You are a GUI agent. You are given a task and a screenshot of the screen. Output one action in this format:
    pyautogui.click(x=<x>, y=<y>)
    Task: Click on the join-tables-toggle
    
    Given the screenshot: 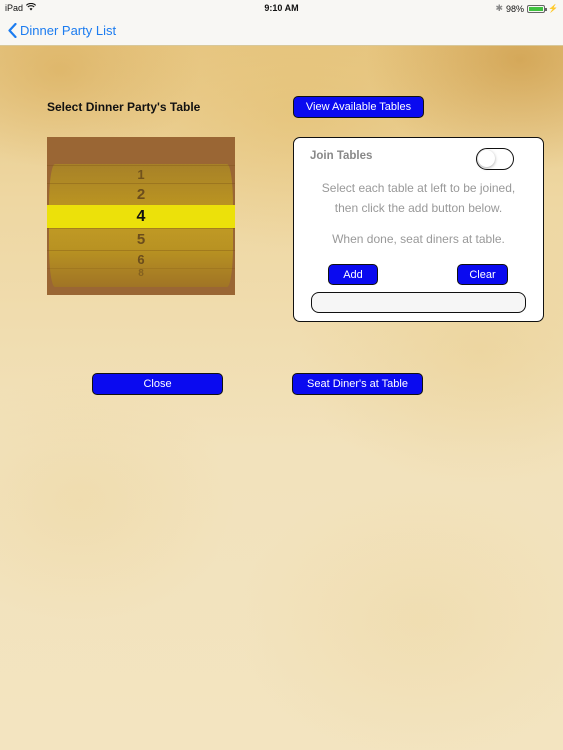 What is the action you would take?
    pyautogui.click(x=495, y=159)
    